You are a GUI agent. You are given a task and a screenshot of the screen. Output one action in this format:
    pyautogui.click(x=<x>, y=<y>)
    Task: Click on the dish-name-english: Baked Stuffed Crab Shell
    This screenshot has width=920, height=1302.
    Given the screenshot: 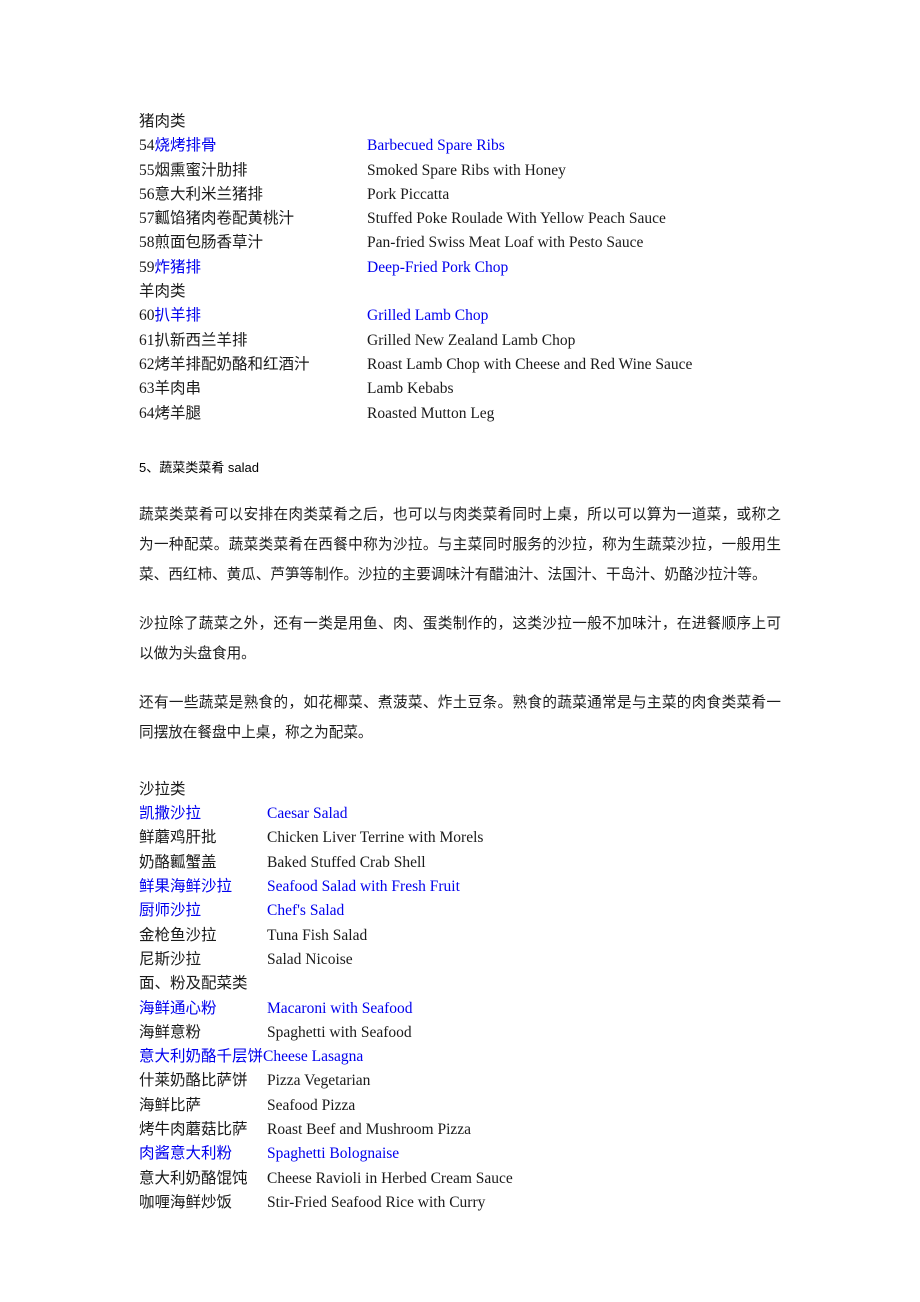 What is the action you would take?
    pyautogui.click(x=346, y=862)
    